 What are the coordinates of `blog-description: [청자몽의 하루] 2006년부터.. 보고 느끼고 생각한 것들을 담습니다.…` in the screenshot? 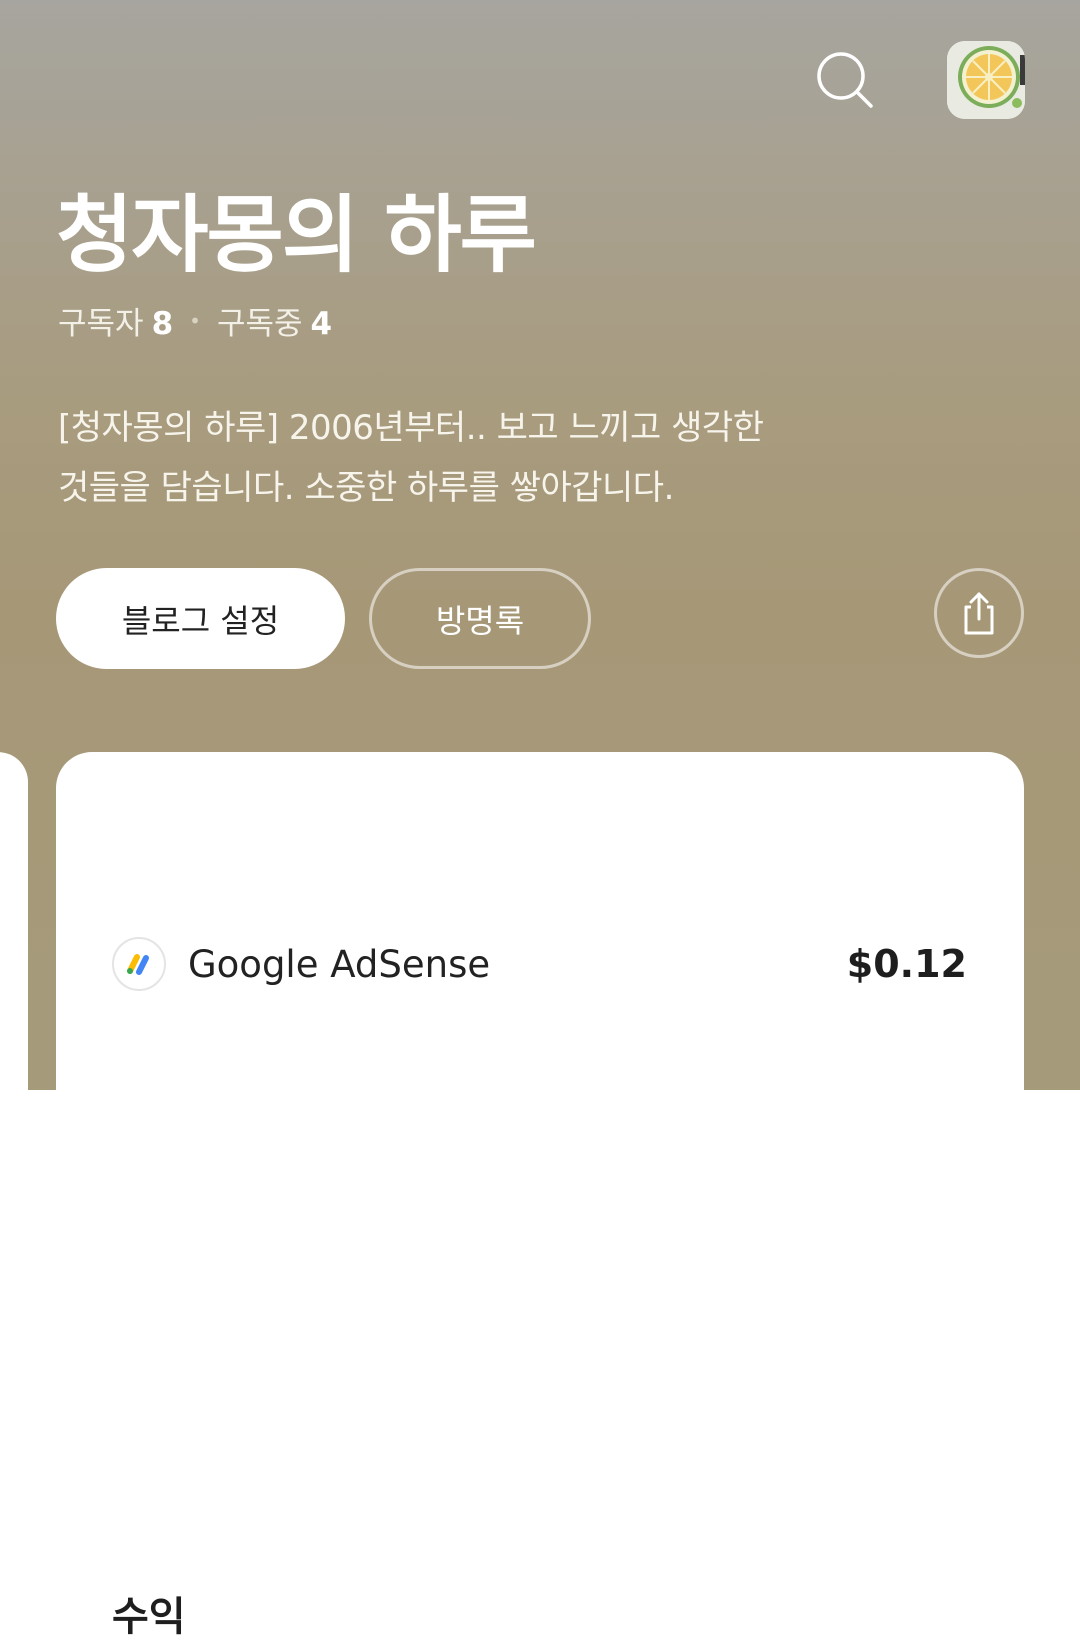 It's located at (453, 458).